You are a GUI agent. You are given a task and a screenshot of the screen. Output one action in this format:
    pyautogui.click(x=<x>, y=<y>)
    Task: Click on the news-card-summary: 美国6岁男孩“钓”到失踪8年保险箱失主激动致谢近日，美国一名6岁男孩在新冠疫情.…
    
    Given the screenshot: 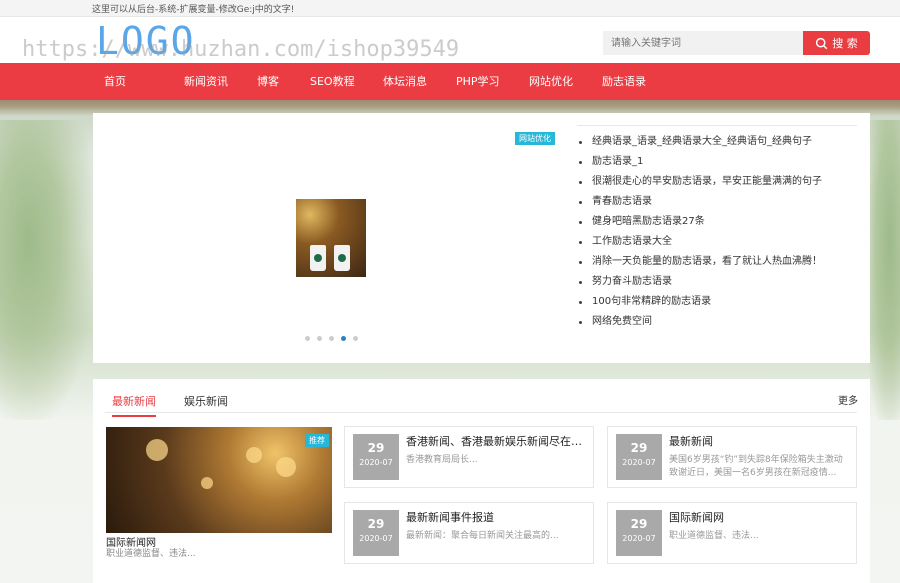 What is the action you would take?
    pyautogui.click(x=756, y=466)
    